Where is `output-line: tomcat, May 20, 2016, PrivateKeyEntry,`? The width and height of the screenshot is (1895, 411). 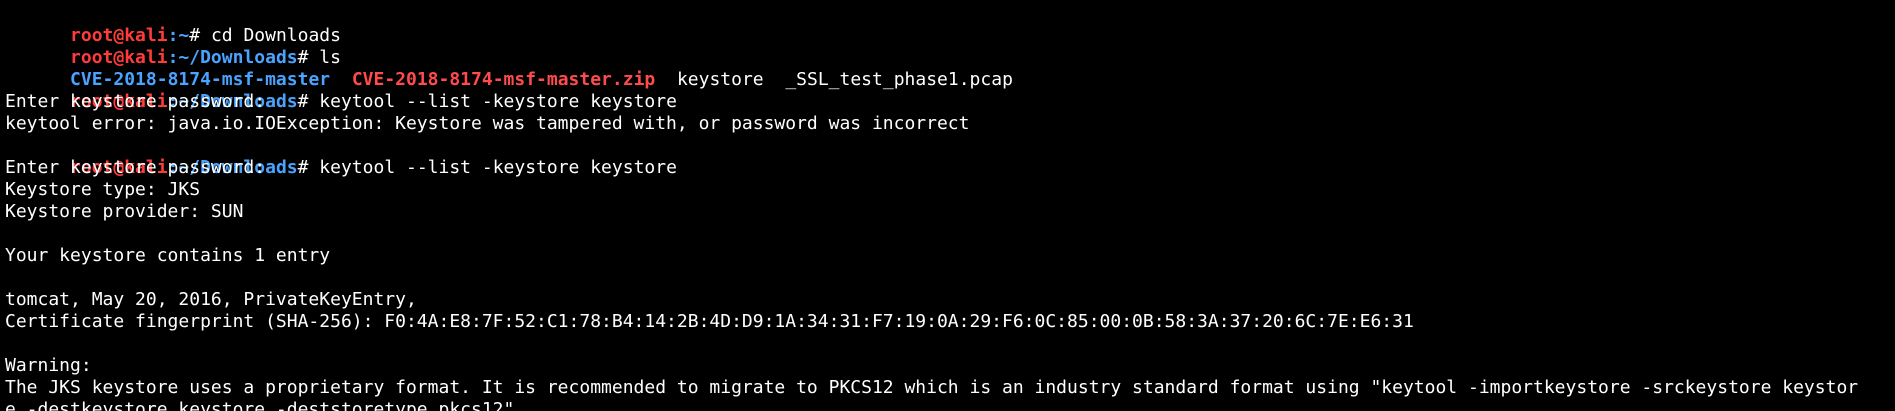 output-line: tomcat, May 20, 2016, PrivateKeyEntry, is located at coordinates (211, 299).